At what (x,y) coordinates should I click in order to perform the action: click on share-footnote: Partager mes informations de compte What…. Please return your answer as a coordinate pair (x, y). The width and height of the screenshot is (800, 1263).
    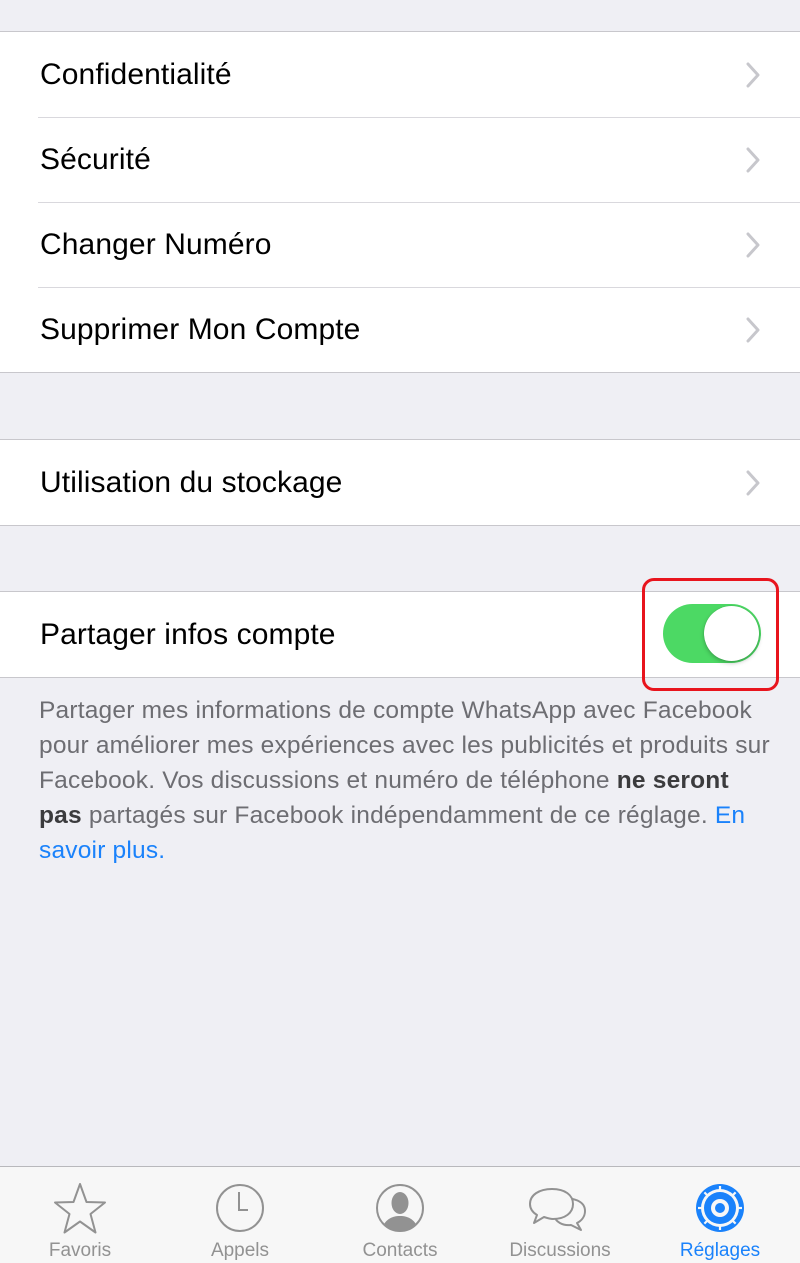
    Looking at the image, I should click on (406, 780).